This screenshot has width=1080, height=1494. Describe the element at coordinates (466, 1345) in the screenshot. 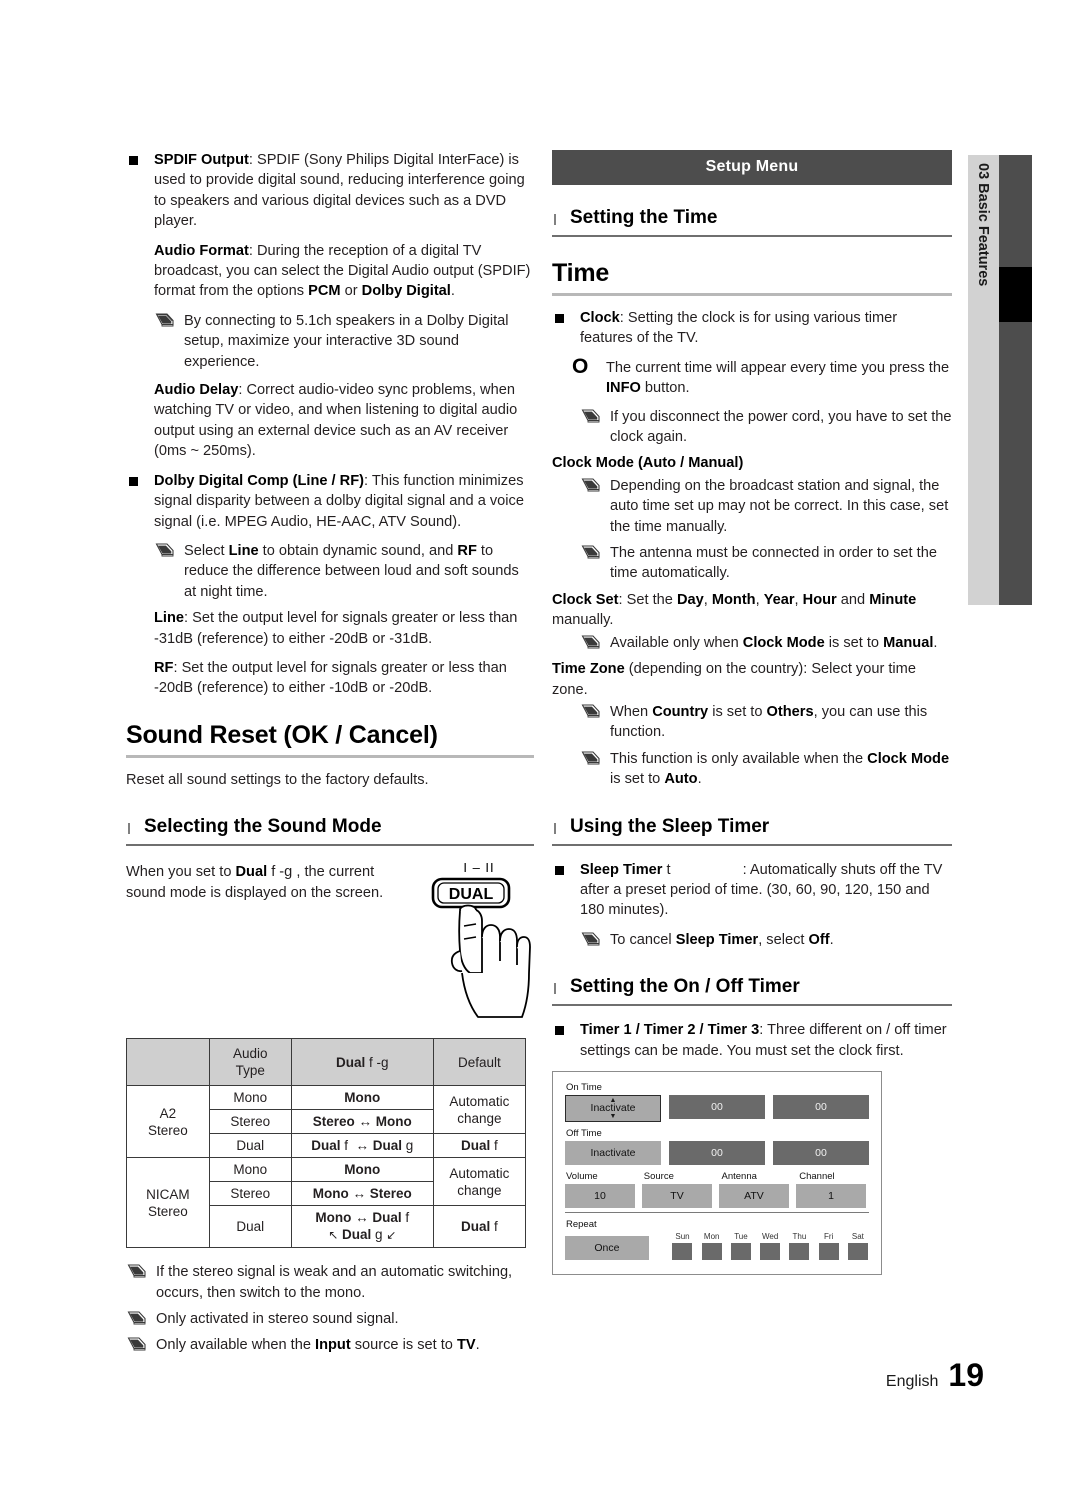

I see `table-note-3-tv: TV` at that location.